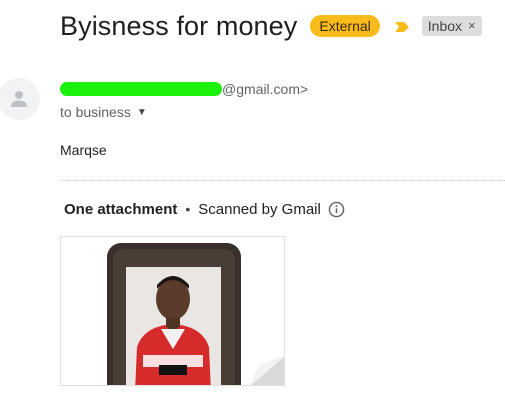 Image resolution: width=505 pixels, height=404 pixels. I want to click on info-icon, so click(336, 209).